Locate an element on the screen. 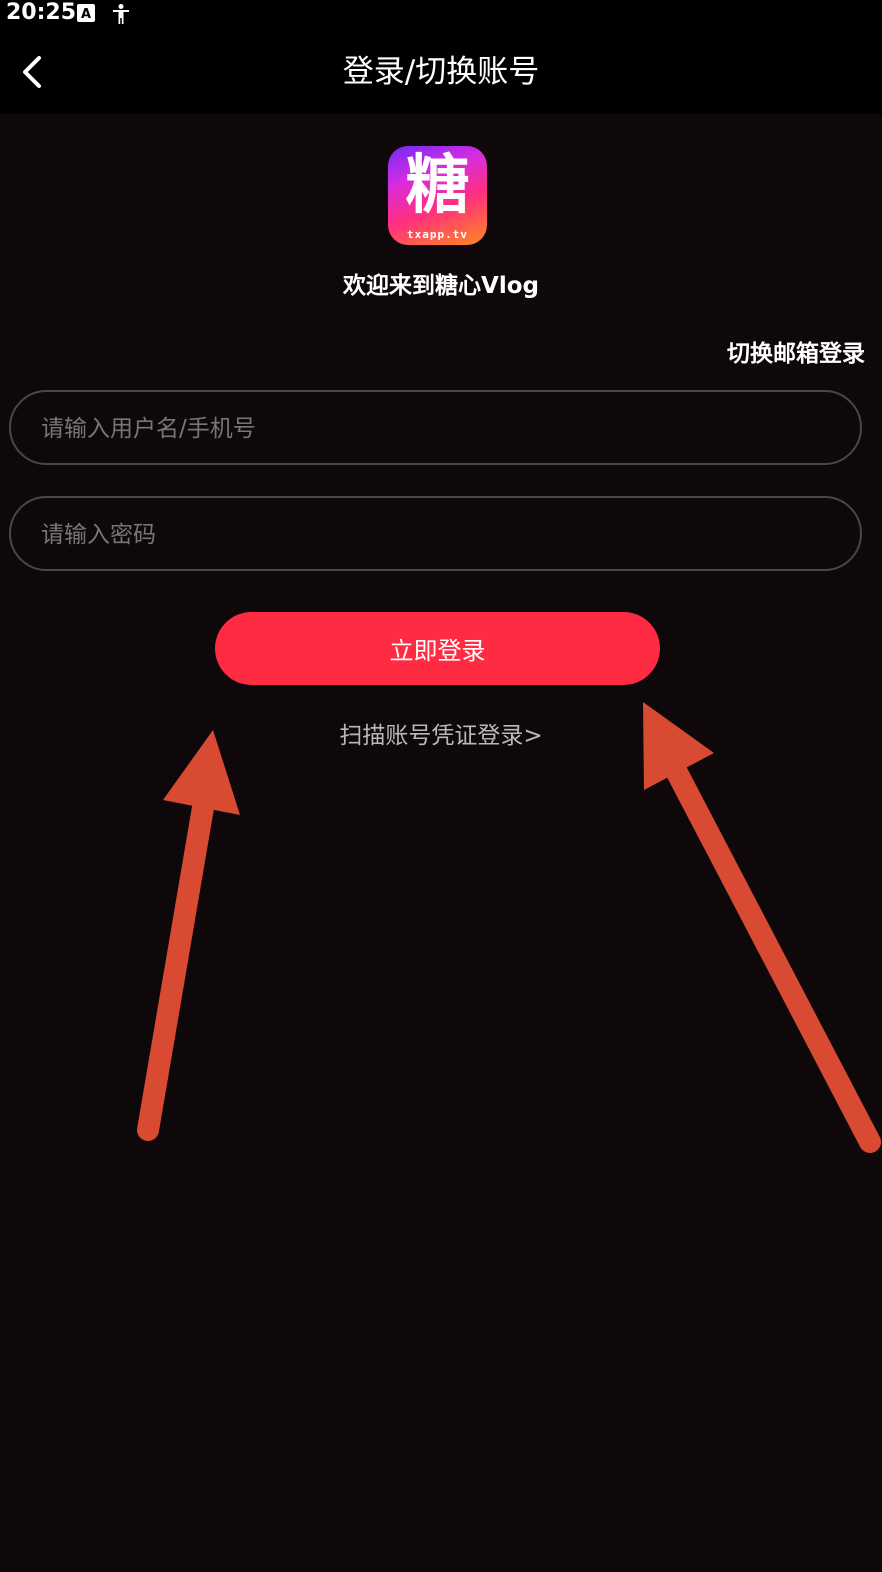 The image size is (882, 1572). logo-caption: txapp.tv is located at coordinates (437, 234).